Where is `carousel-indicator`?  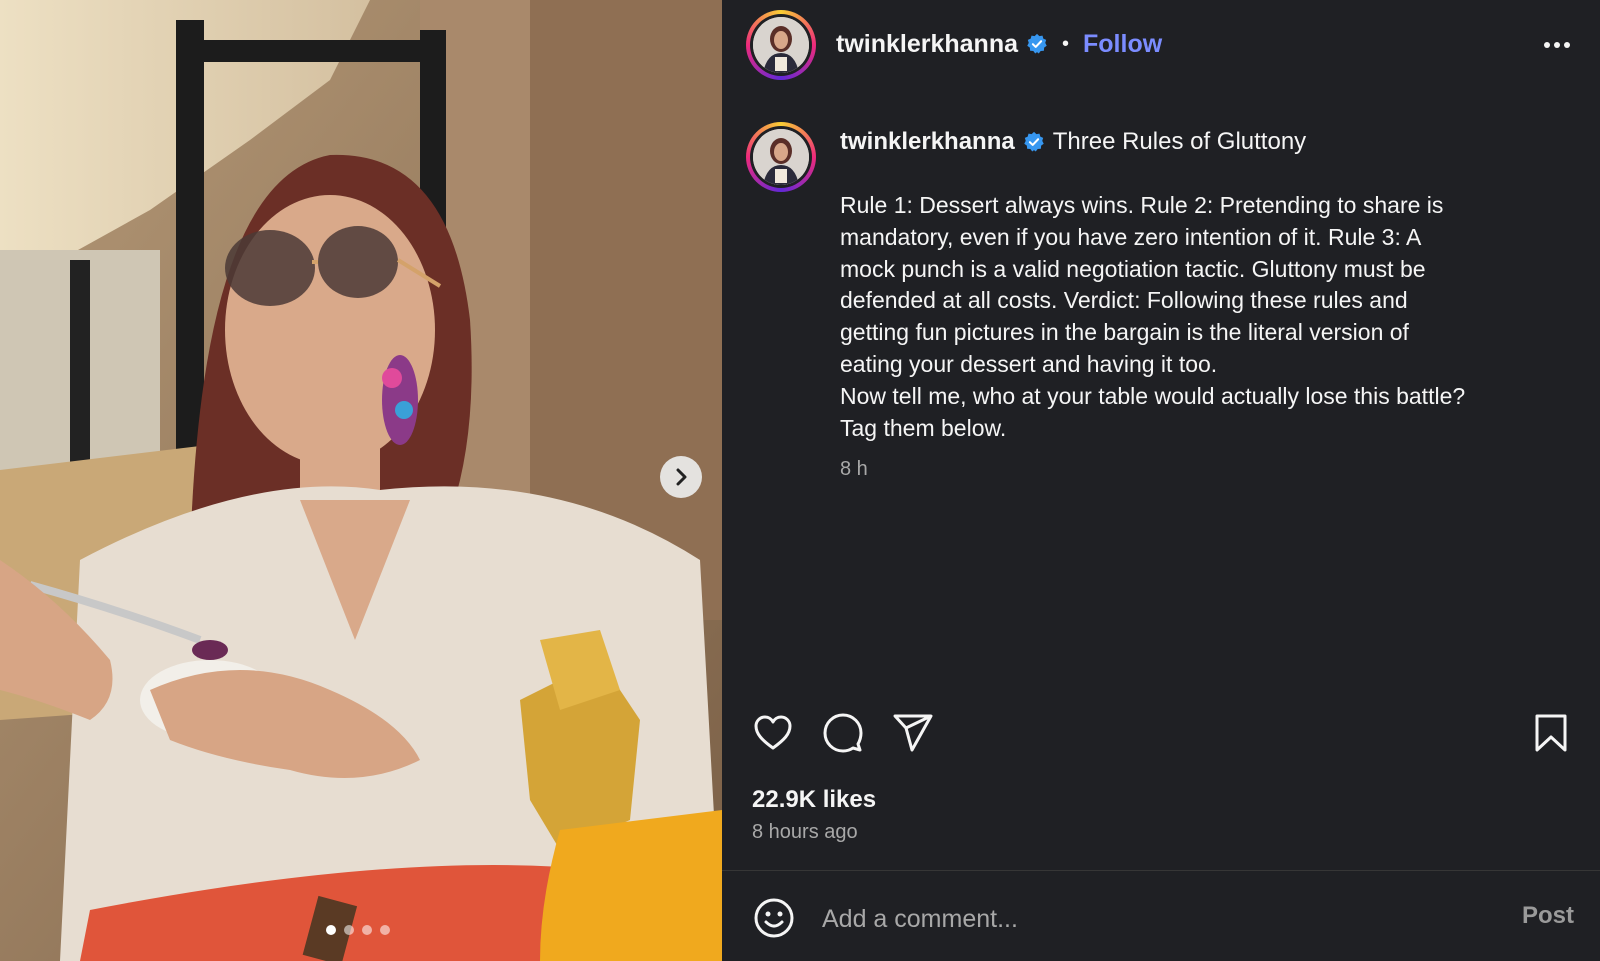 carousel-indicator is located at coordinates (358, 930).